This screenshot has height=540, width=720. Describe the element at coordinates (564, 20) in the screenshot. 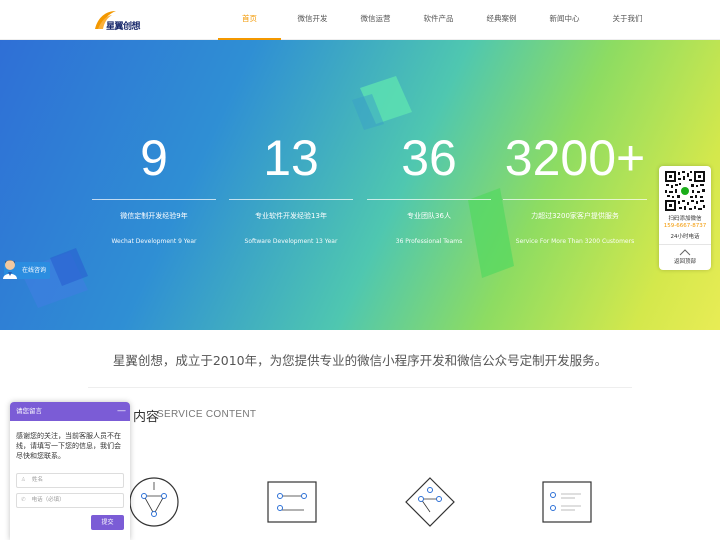

I see `nav-item-news: 新闻中心` at that location.